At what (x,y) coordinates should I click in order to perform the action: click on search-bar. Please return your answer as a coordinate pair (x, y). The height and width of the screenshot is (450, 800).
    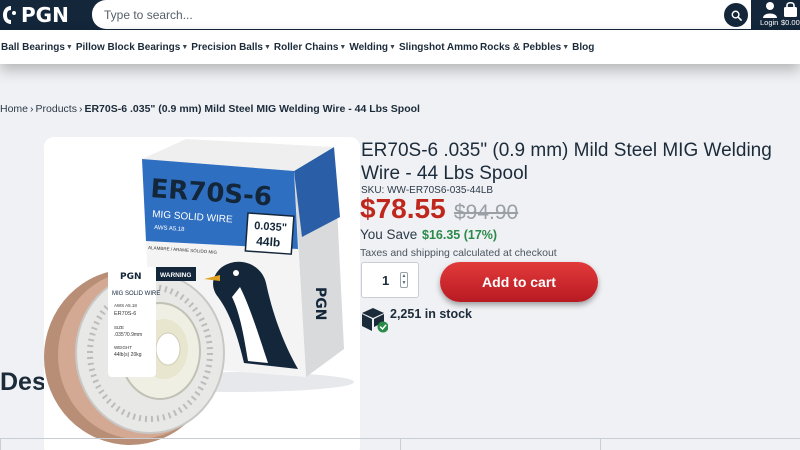
    Looking at the image, I should click on (421, 14).